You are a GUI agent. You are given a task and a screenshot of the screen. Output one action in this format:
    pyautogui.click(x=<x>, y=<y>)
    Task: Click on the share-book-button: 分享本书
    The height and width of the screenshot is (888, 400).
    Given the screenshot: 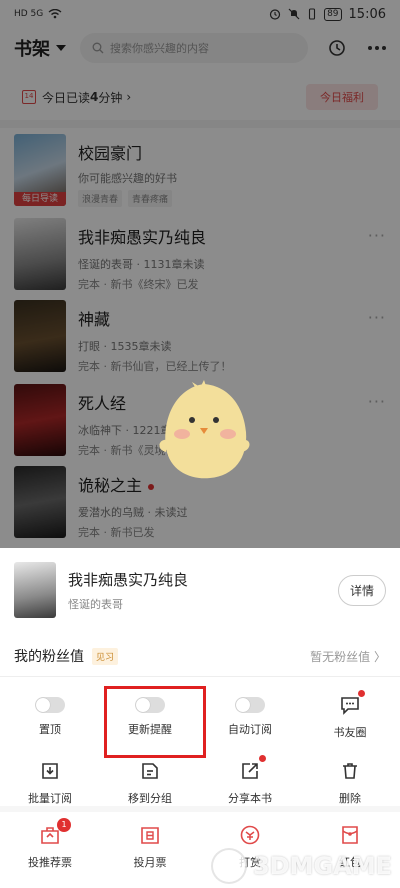 What is the action you would take?
    pyautogui.click(x=250, y=780)
    